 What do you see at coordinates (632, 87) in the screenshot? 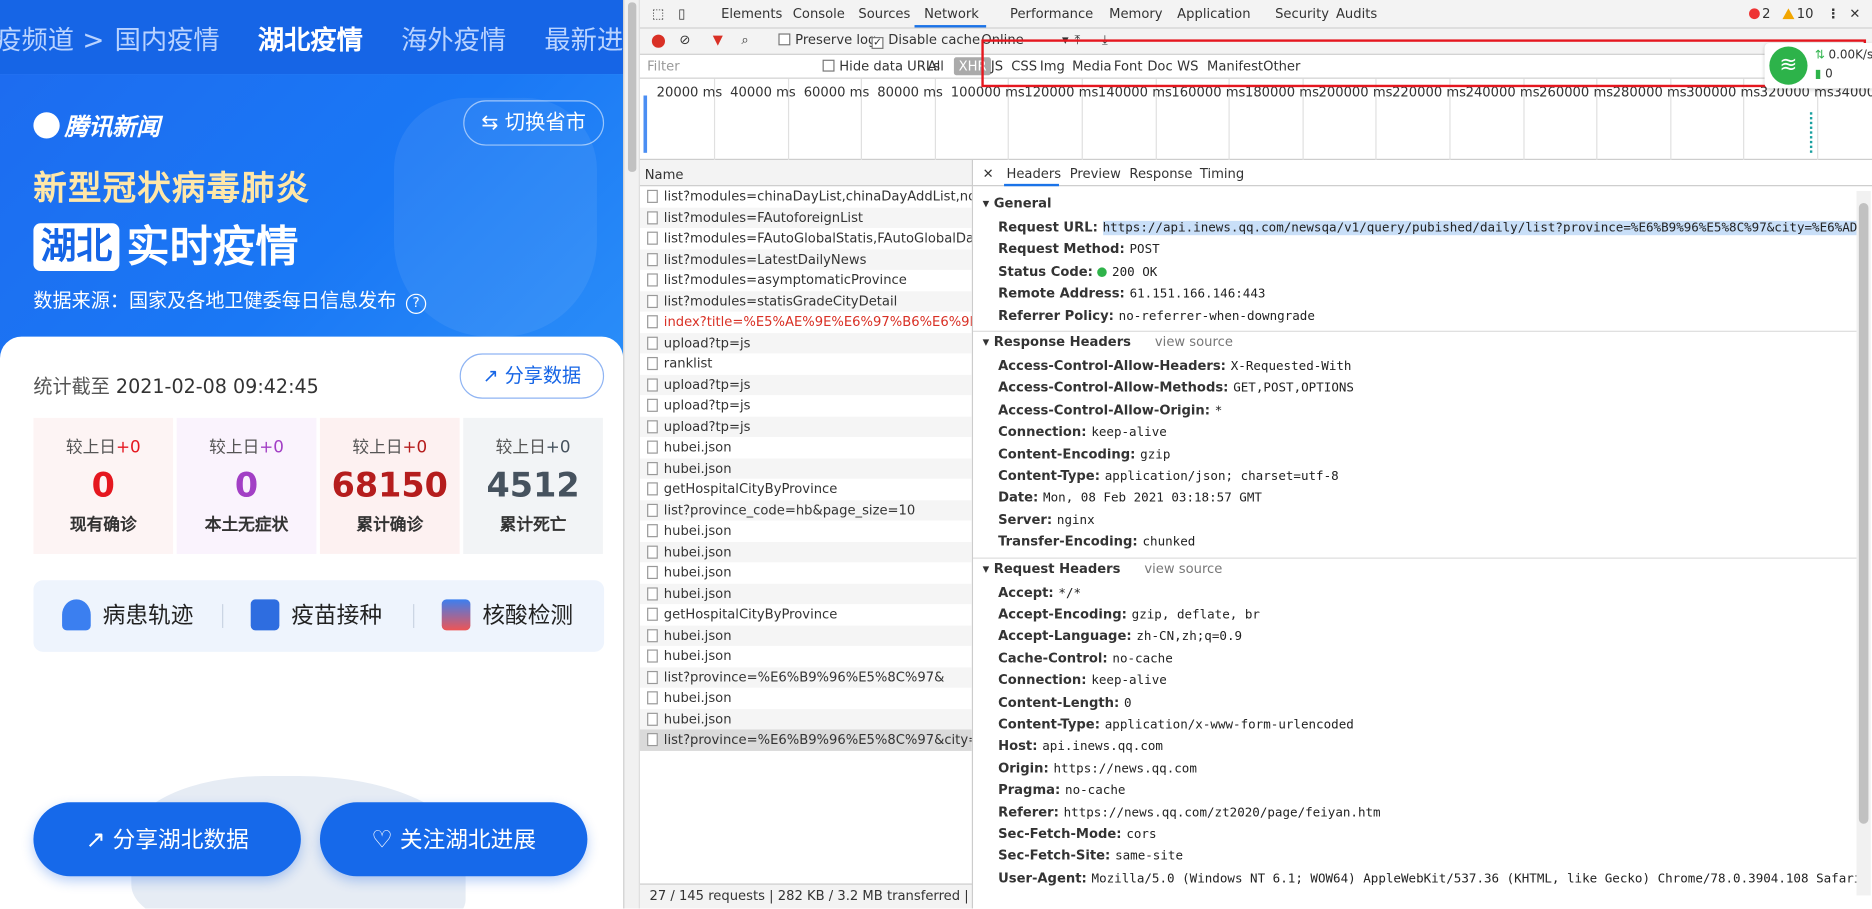
I see `scrollbar-thumb` at bounding box center [632, 87].